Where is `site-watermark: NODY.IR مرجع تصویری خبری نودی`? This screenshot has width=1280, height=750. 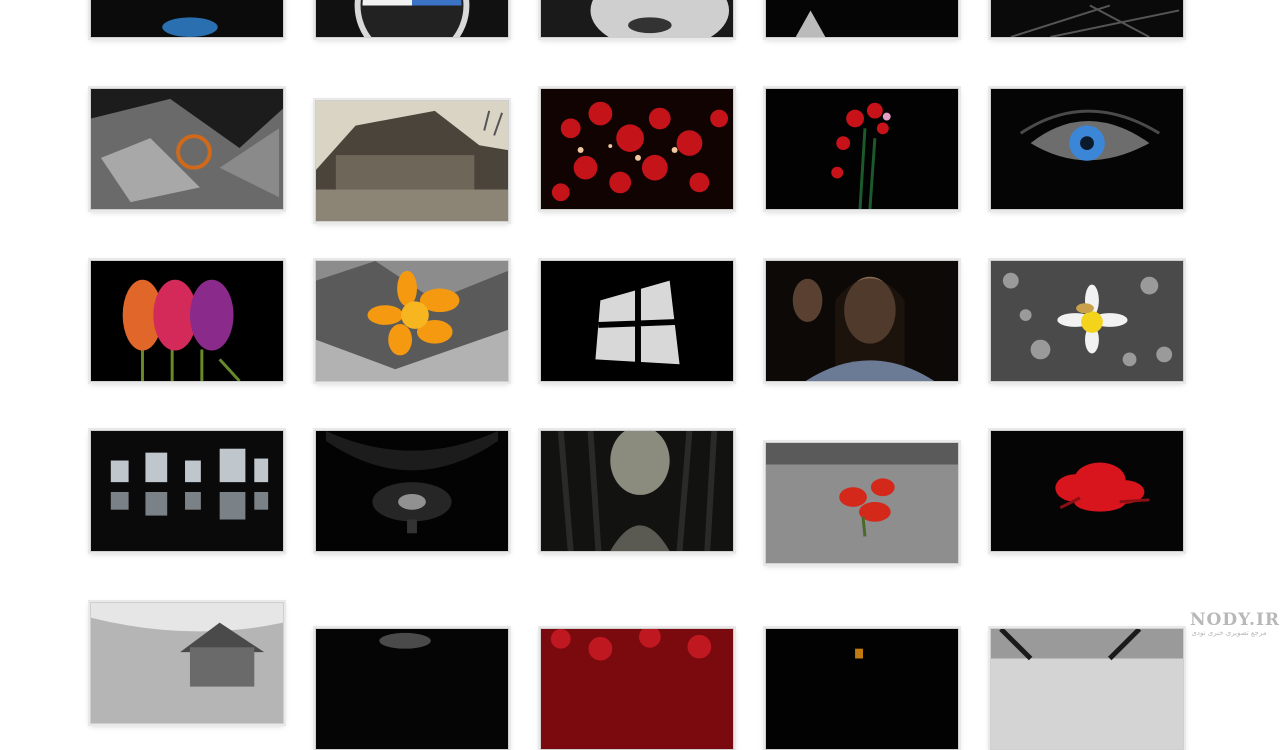
site-watermark: NODY.IR مرجع تصویری خبری نودی is located at coordinates (1235, 628).